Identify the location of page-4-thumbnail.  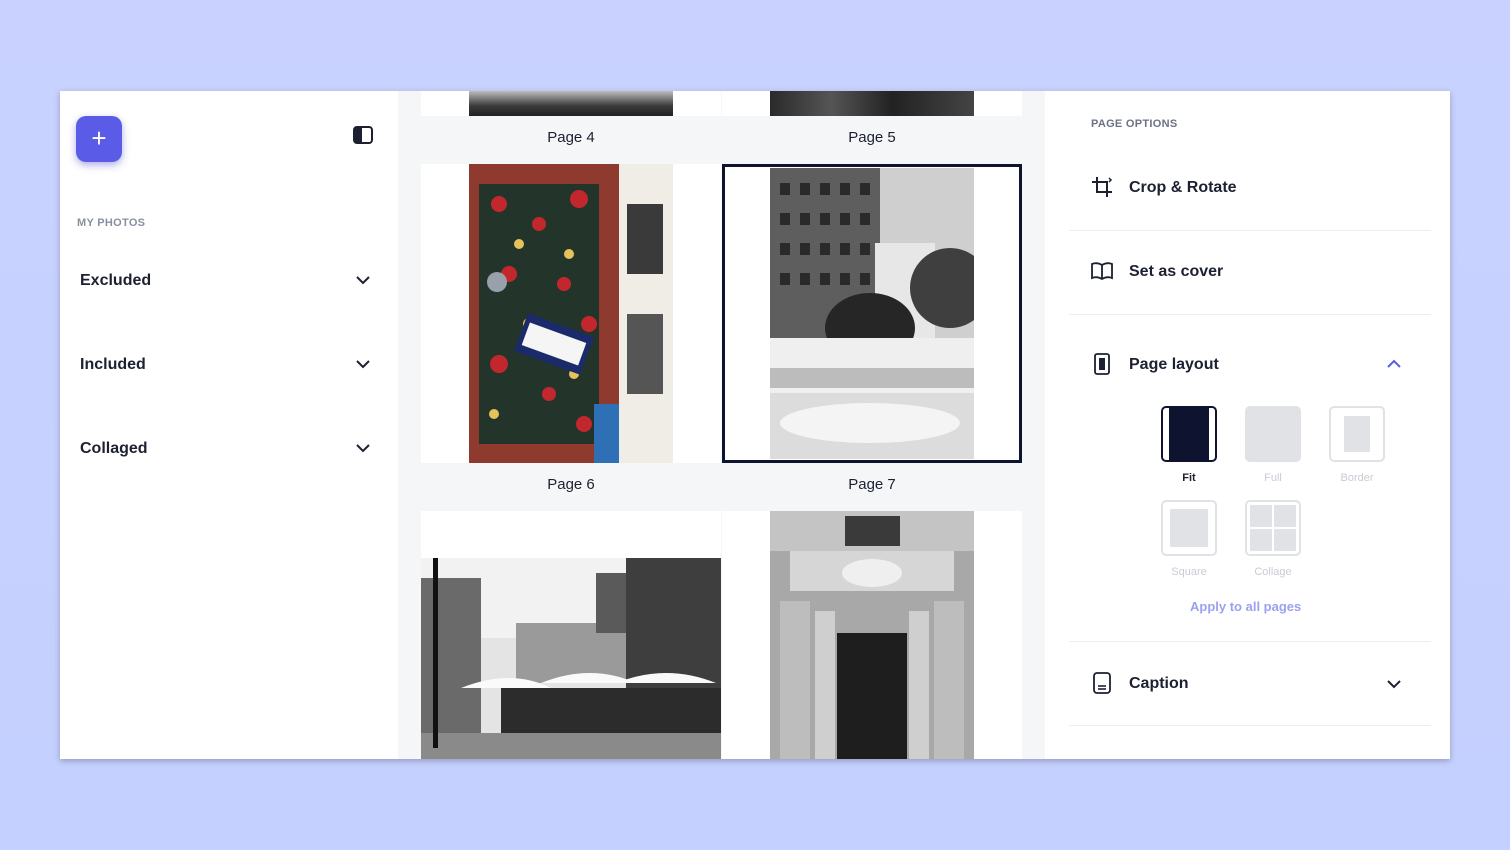
(571, 103).